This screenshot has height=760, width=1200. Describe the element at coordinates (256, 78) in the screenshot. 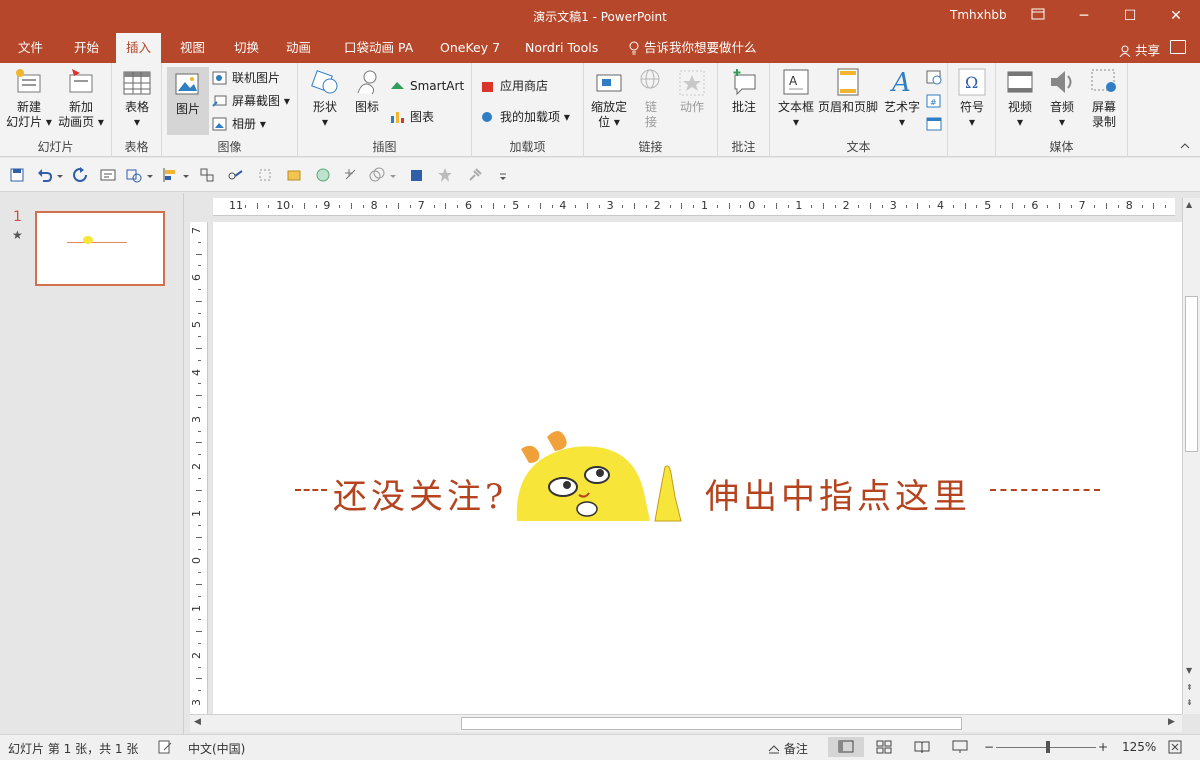

I see `online-pictures-label: 联机图片` at that location.